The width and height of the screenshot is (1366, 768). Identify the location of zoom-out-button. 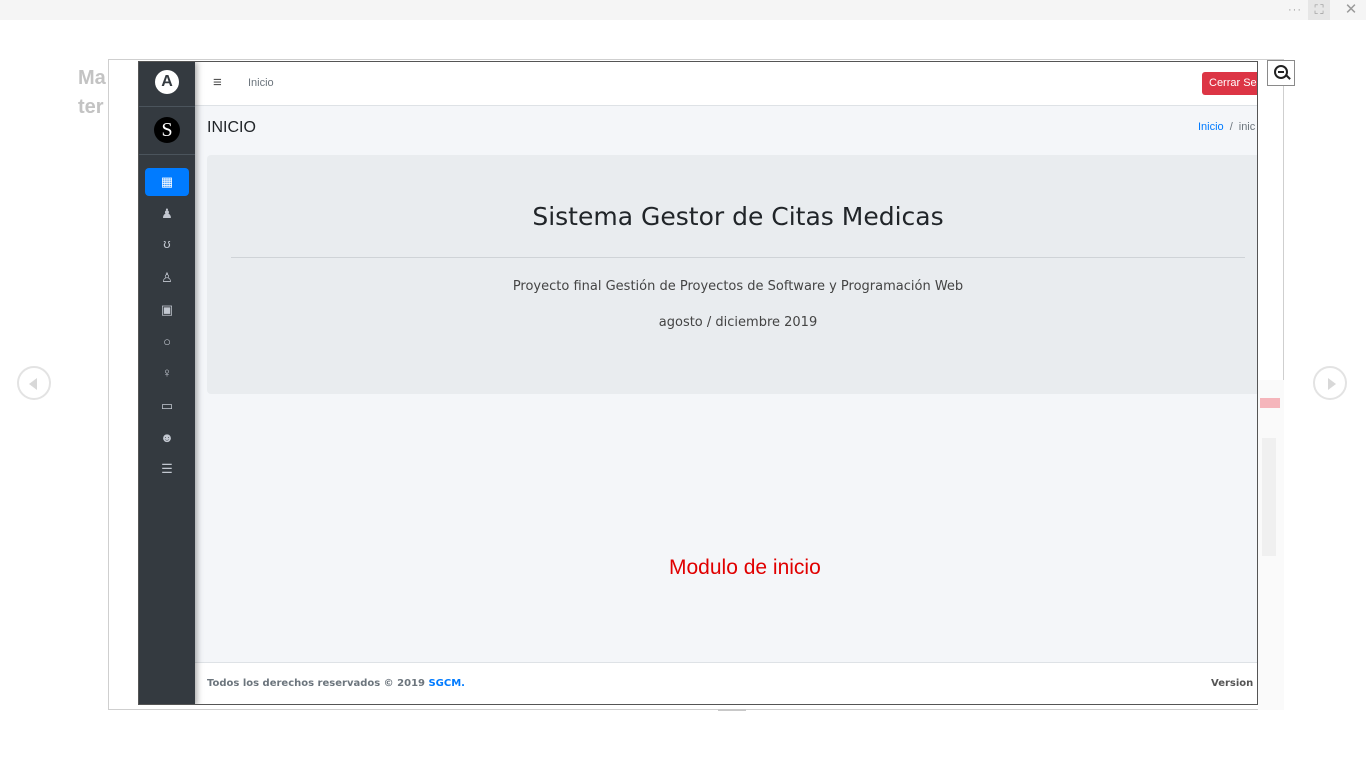
(1281, 73).